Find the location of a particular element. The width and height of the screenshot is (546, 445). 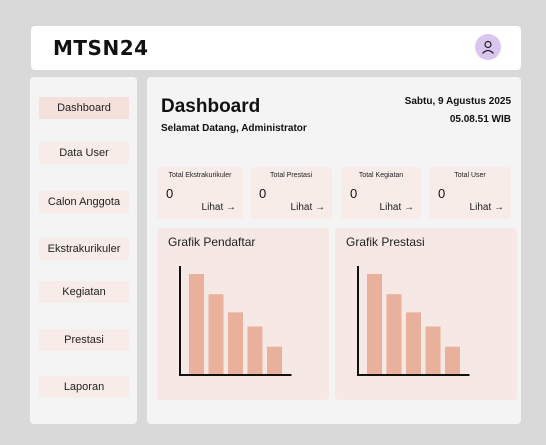

chart-panel-pendaftar: Grafik Pendaftar is located at coordinates (243, 314).